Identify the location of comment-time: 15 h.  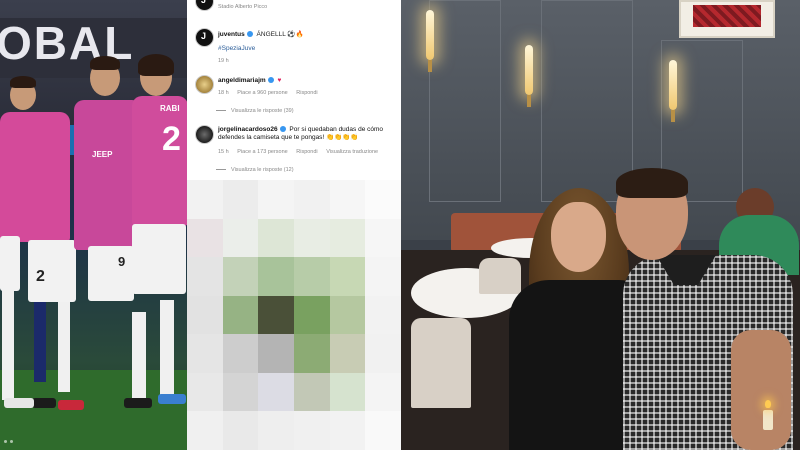
(223, 152).